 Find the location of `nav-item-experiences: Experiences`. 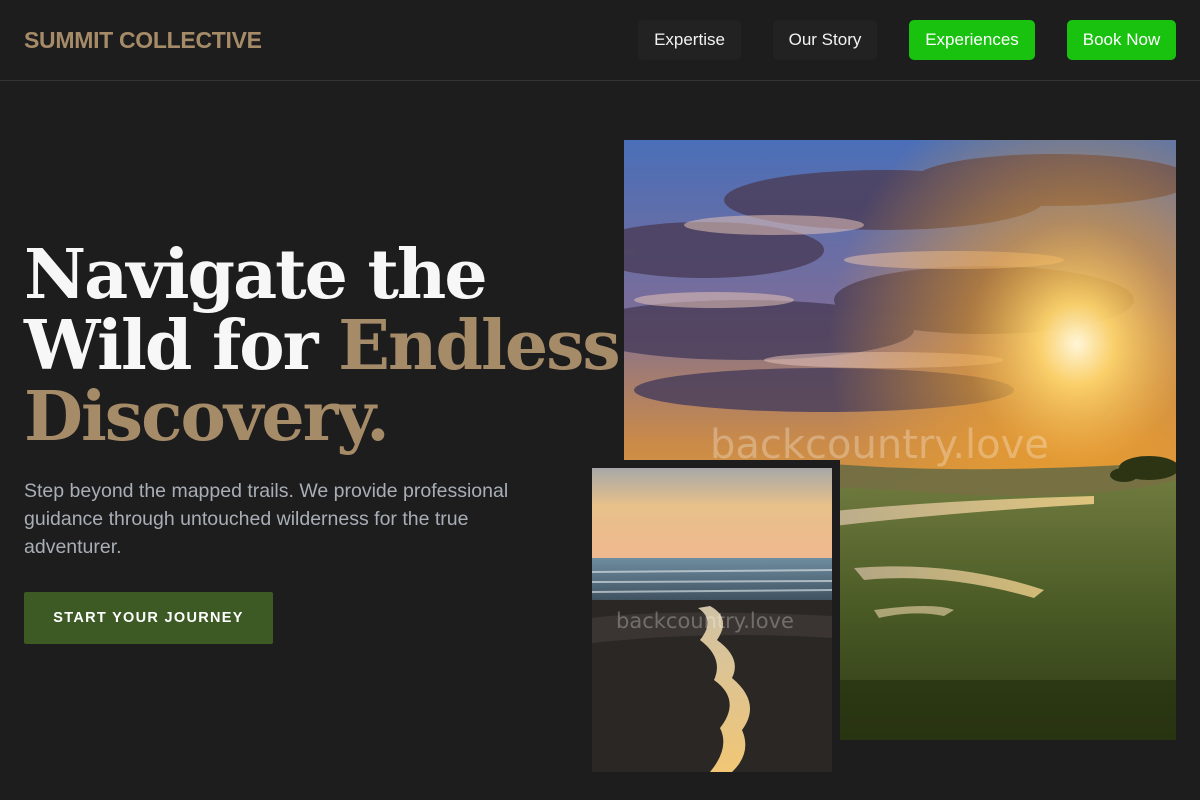

nav-item-experiences: Experiences is located at coordinates (972, 40).